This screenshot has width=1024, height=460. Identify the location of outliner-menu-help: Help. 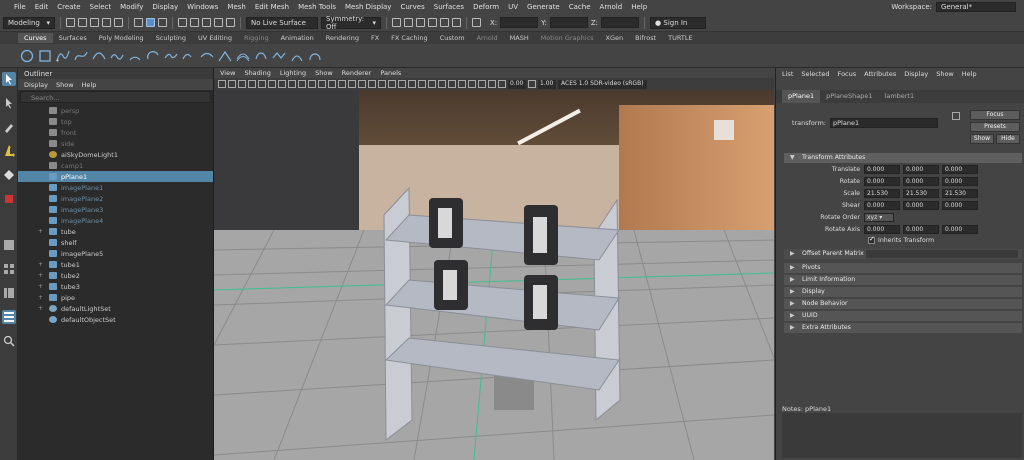
(89, 85).